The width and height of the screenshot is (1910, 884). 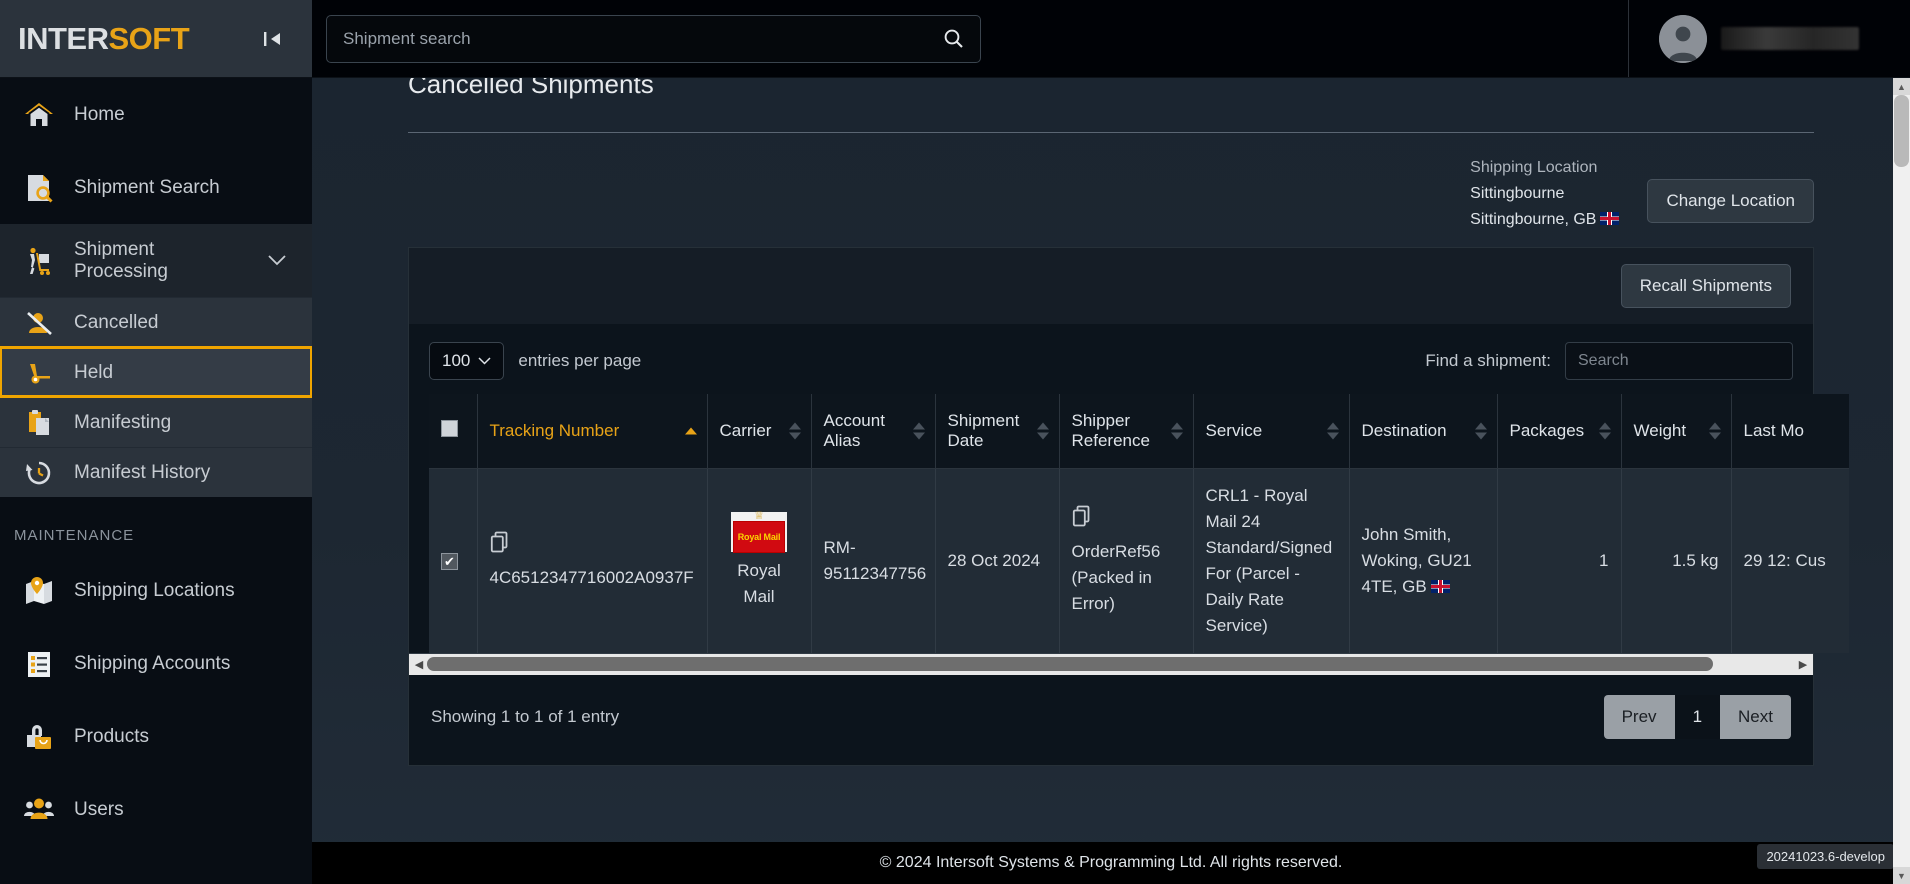 What do you see at coordinates (449, 428) in the screenshot?
I see `select-all-checkbox` at bounding box center [449, 428].